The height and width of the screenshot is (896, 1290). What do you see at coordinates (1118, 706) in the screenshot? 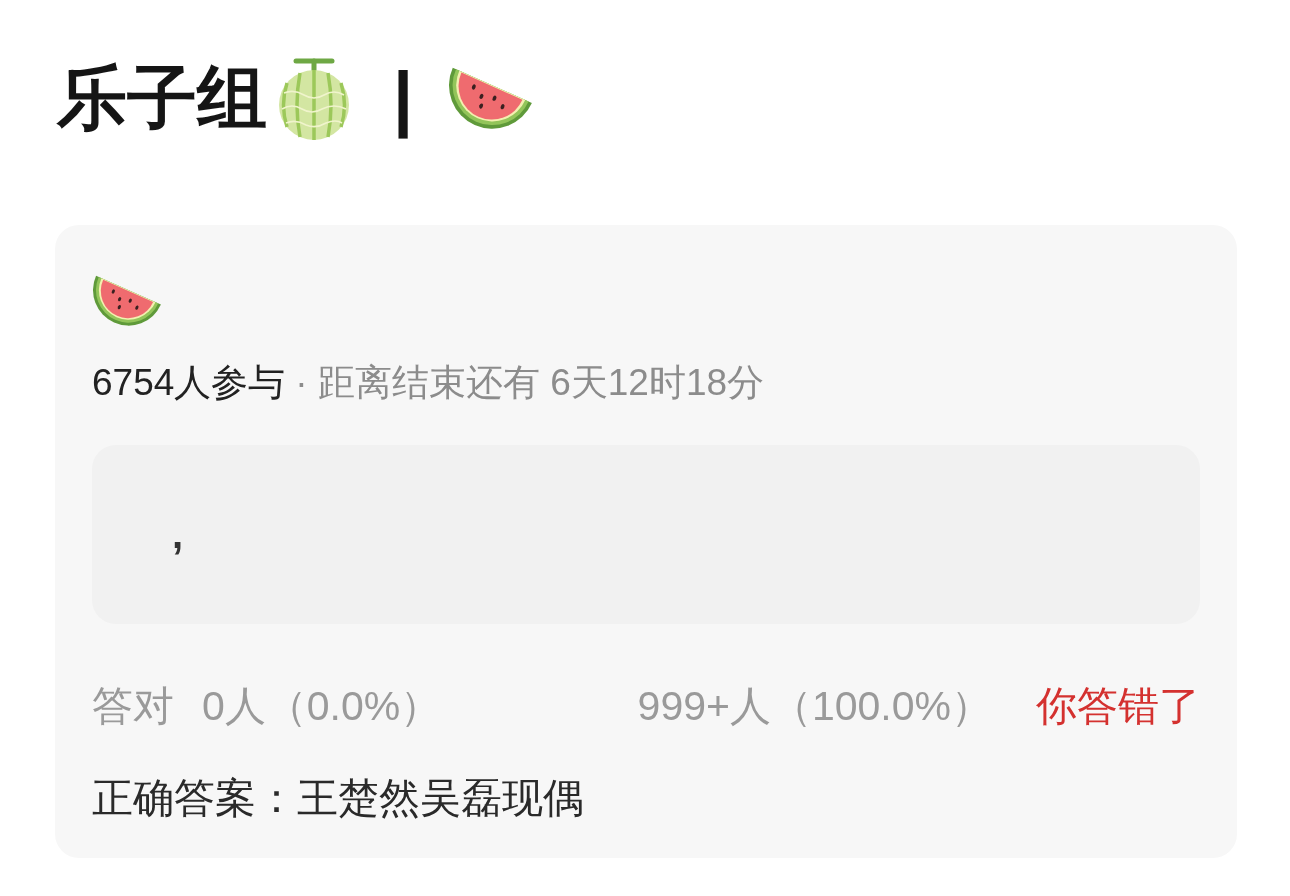
I see `result-text: 你答错了` at bounding box center [1118, 706].